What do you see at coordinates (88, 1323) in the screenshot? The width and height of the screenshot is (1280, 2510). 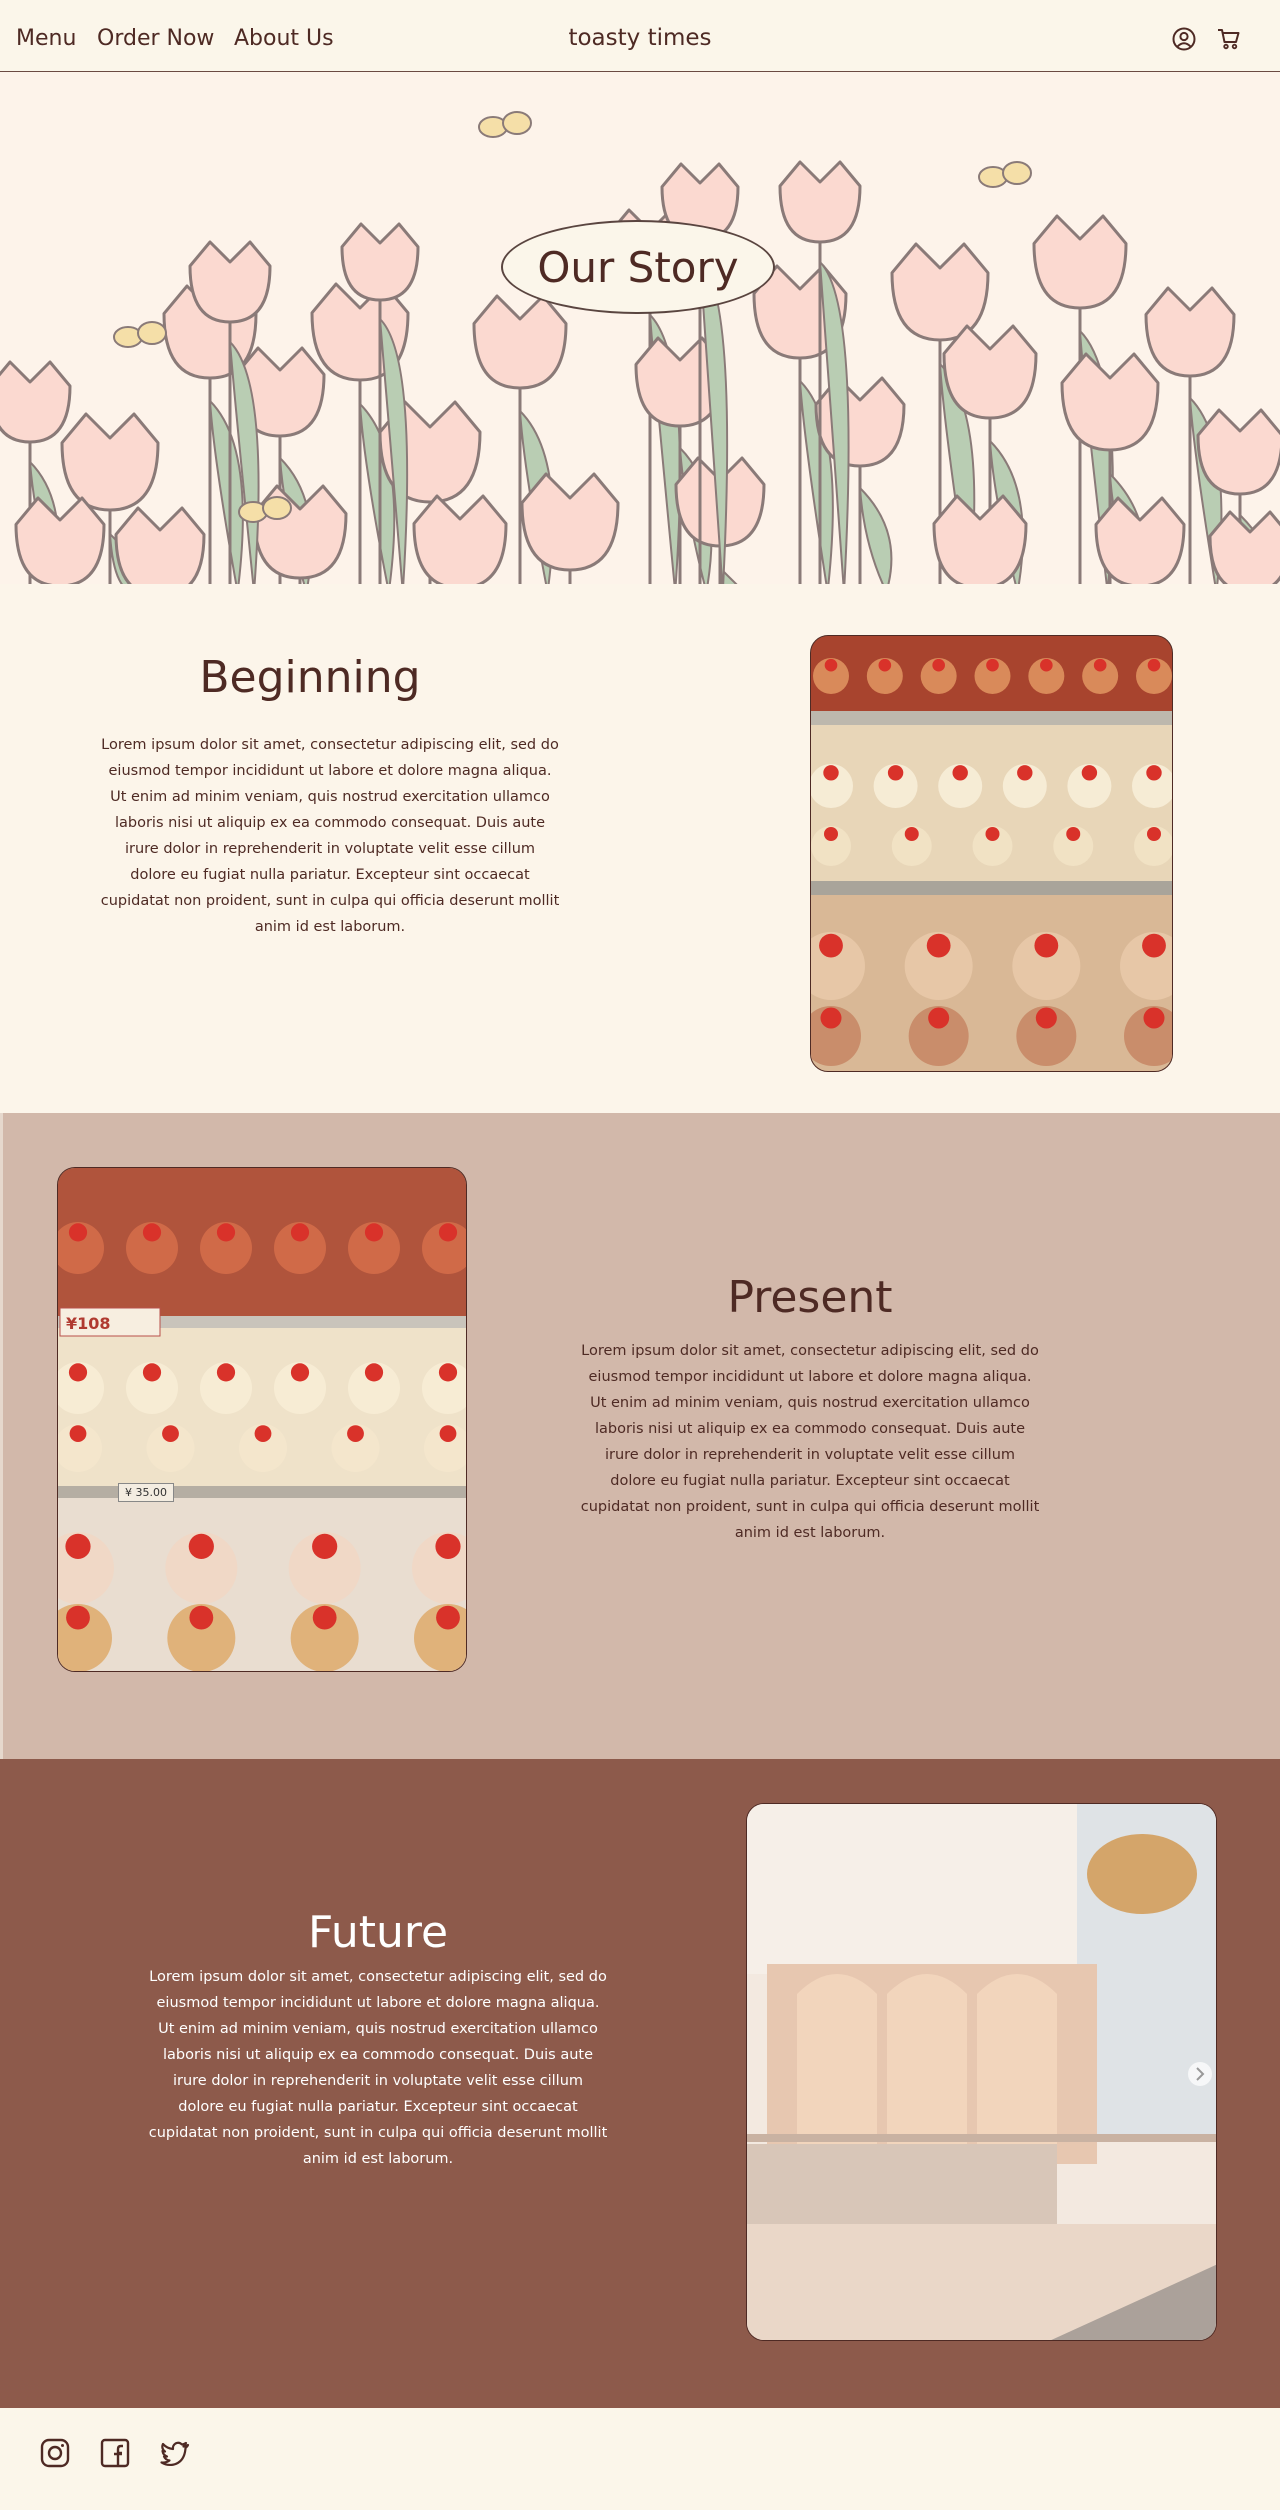 I see `price-tag: ¥108` at bounding box center [88, 1323].